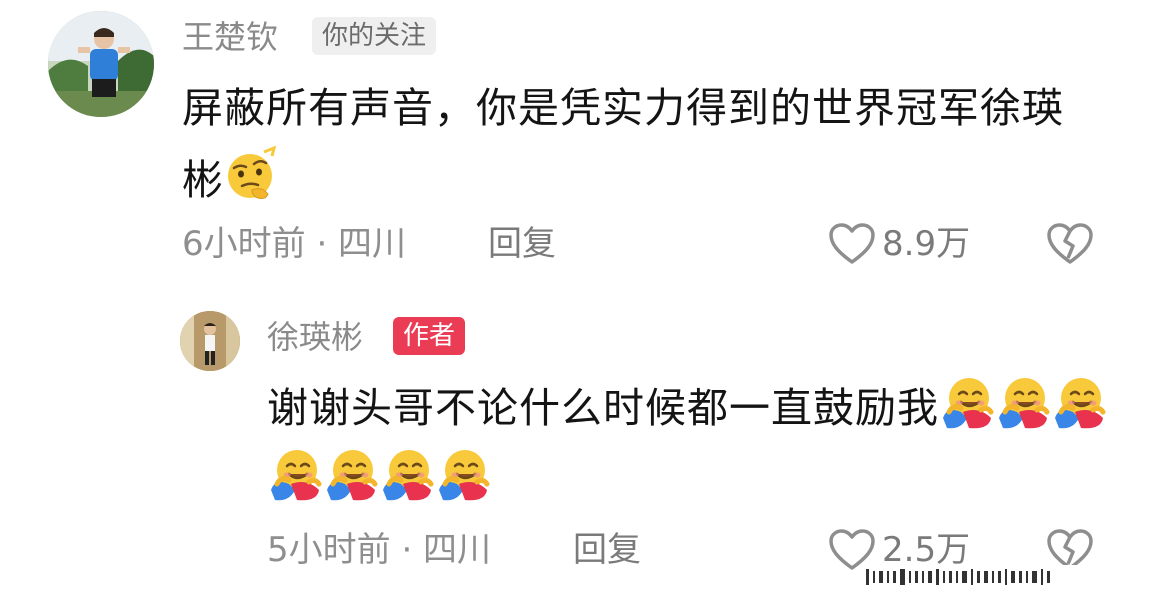 The image size is (1152, 607). I want to click on comment-time-location: 6小时前 · 四川, so click(294, 244).